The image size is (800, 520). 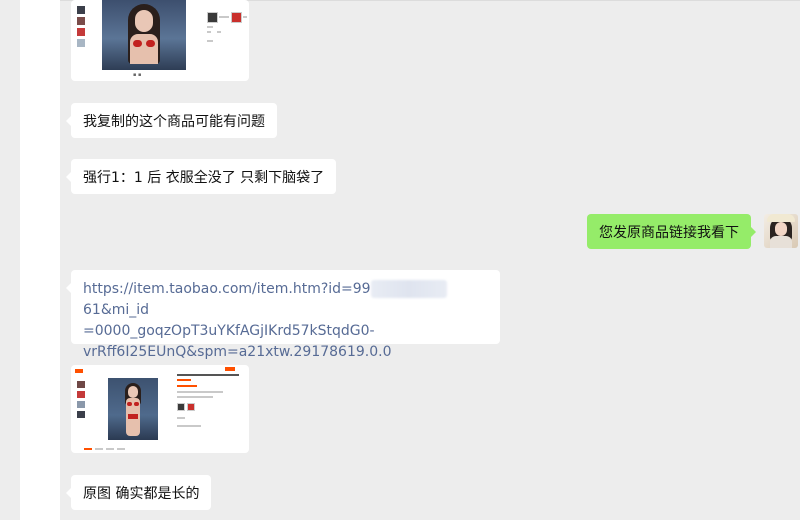 What do you see at coordinates (137, 75) in the screenshot?
I see `image-caption: ▪ ▪` at bounding box center [137, 75].